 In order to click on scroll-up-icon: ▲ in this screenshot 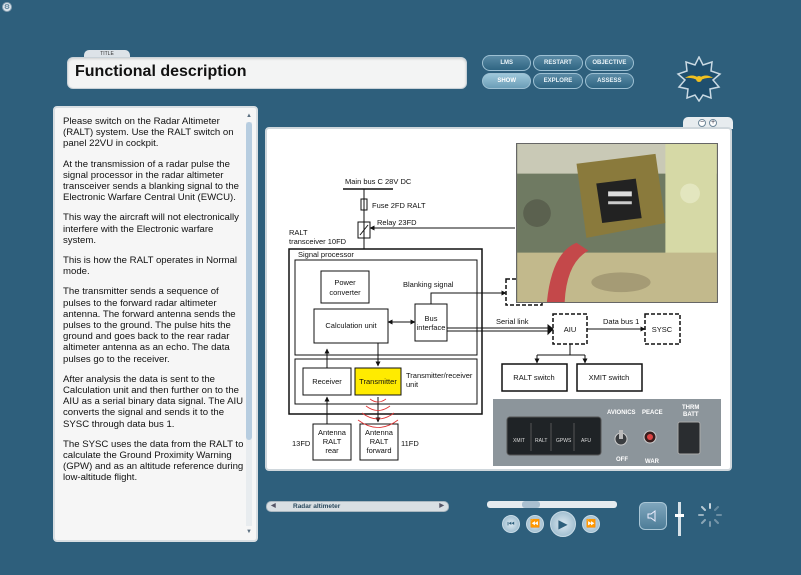, I will do `click(249, 116)`.